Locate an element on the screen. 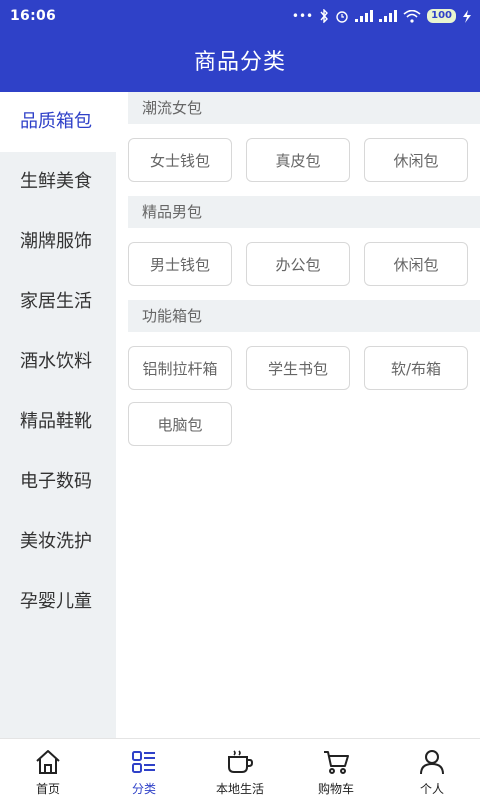  section-title: 精品男包 is located at coordinates (304, 212).